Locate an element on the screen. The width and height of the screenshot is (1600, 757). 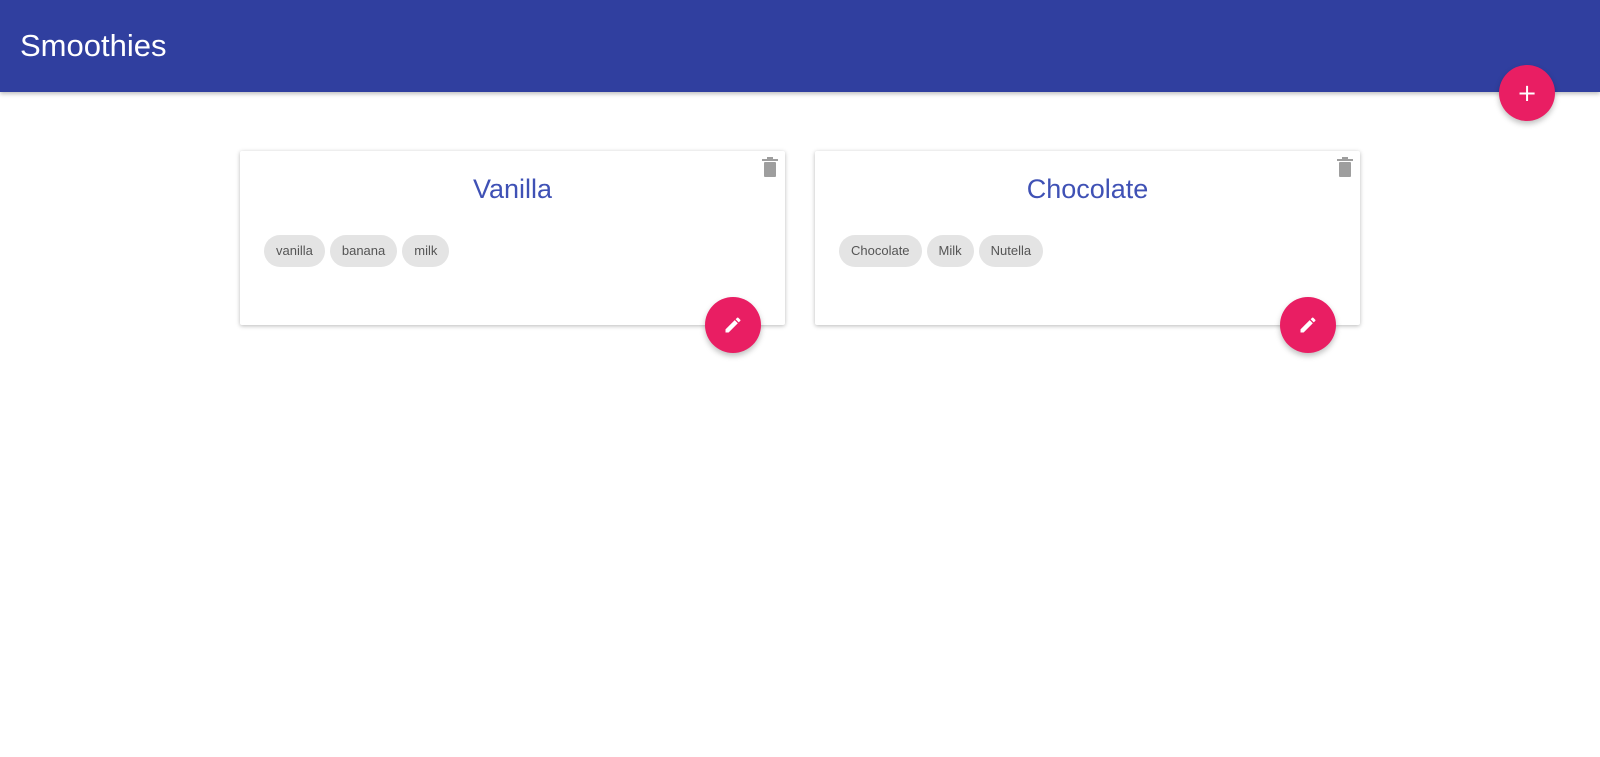
ingredient-chip: vanilla is located at coordinates (294, 251).